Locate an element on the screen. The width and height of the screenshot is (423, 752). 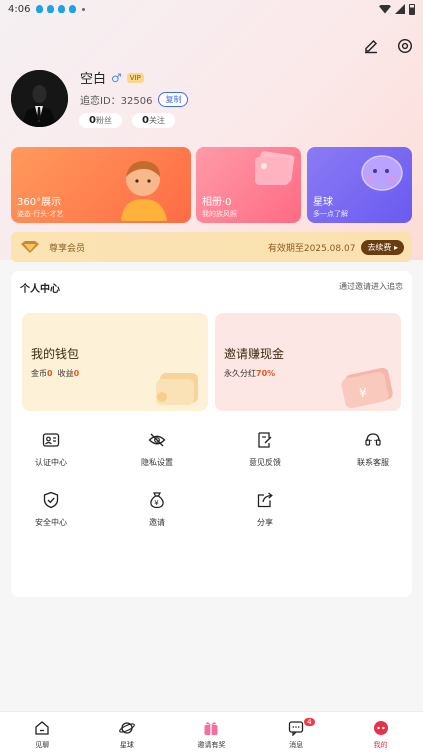
planet-mascot-icon is located at coordinates (382, 173).